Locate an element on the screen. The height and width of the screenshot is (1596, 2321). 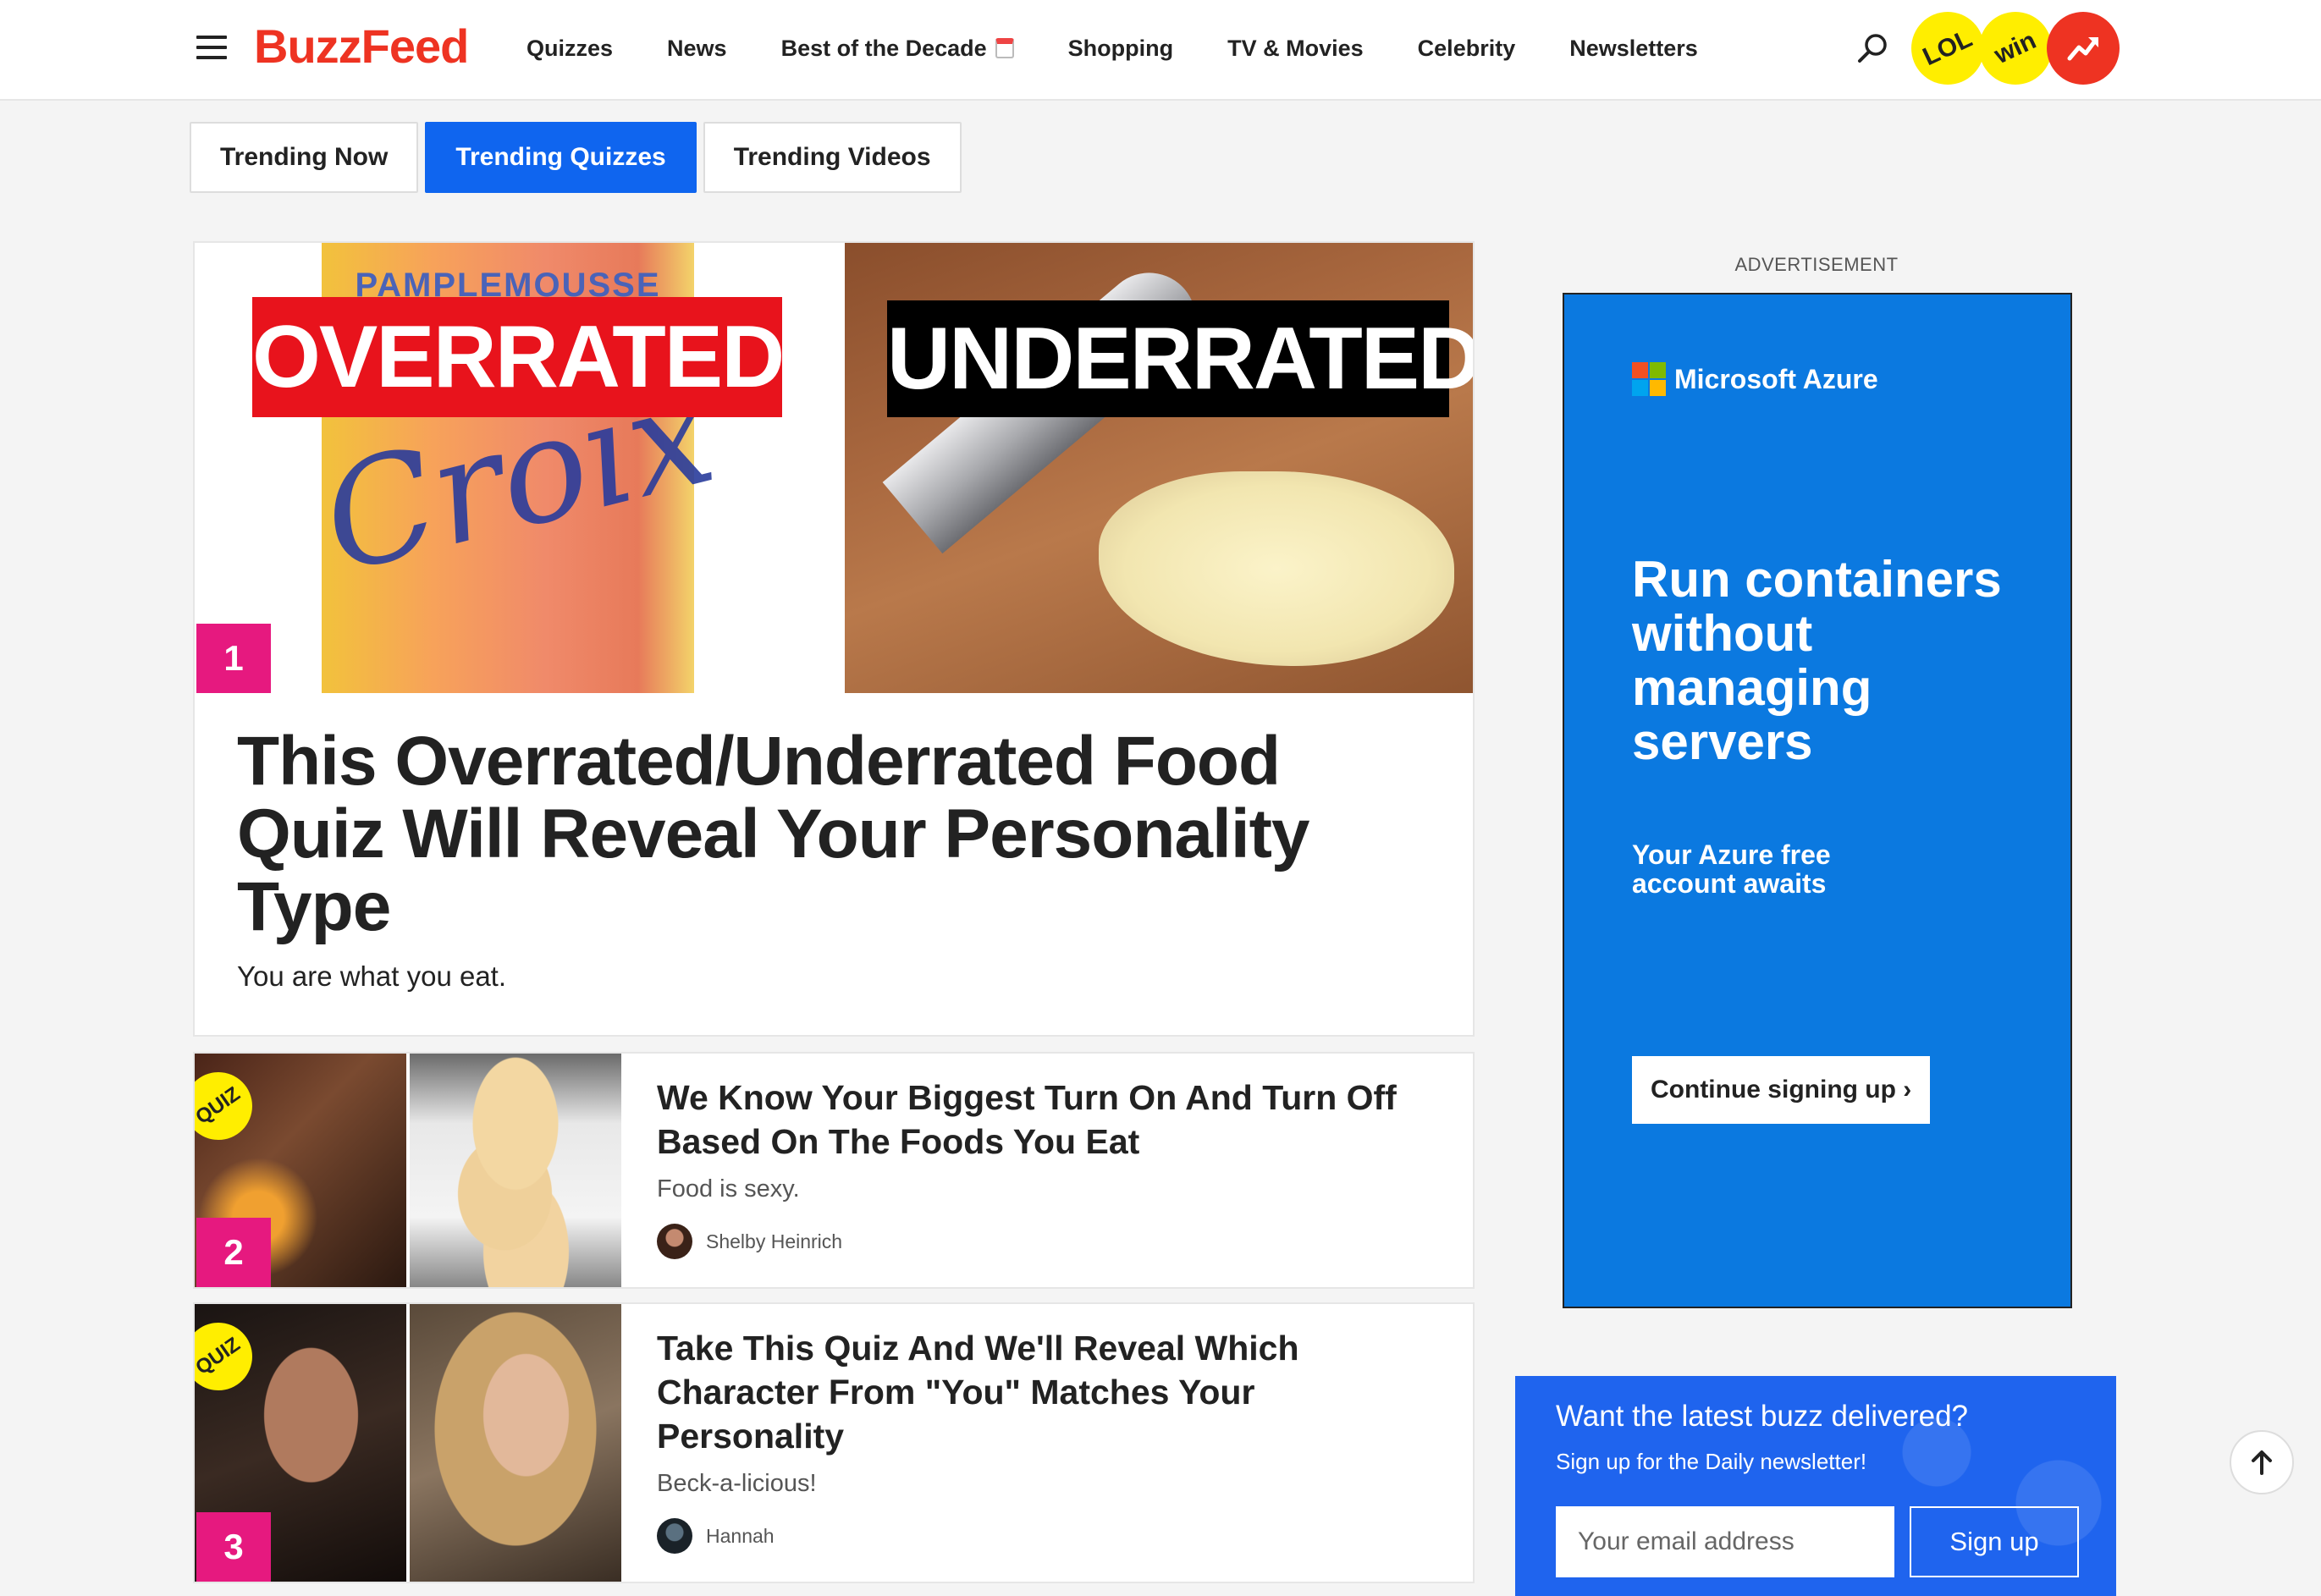
tab-trending-videos: Trending Videos is located at coordinates (832, 157).